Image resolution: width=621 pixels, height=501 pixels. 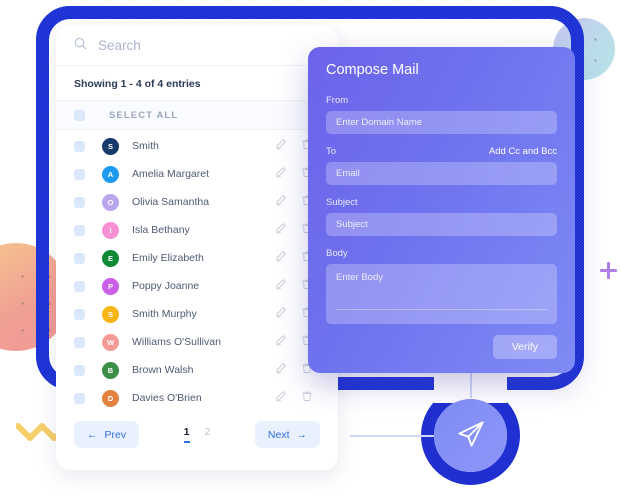 What do you see at coordinates (115, 434) in the screenshot?
I see `prev-page-label: Prev` at bounding box center [115, 434].